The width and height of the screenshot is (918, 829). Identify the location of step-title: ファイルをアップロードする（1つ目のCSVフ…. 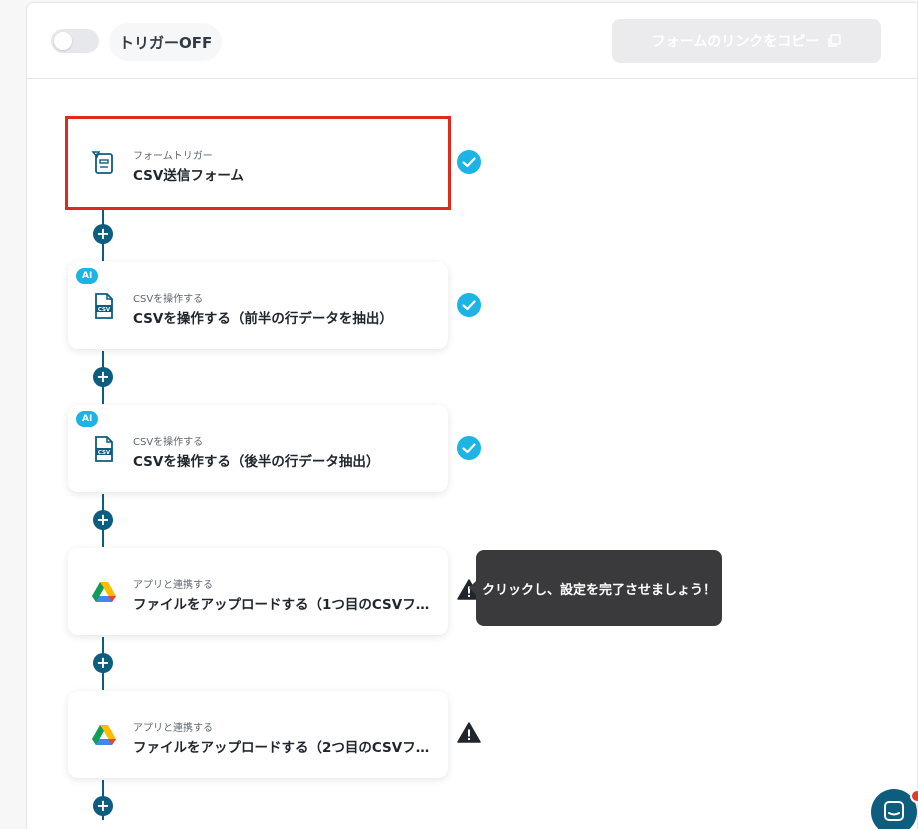
(281, 605).